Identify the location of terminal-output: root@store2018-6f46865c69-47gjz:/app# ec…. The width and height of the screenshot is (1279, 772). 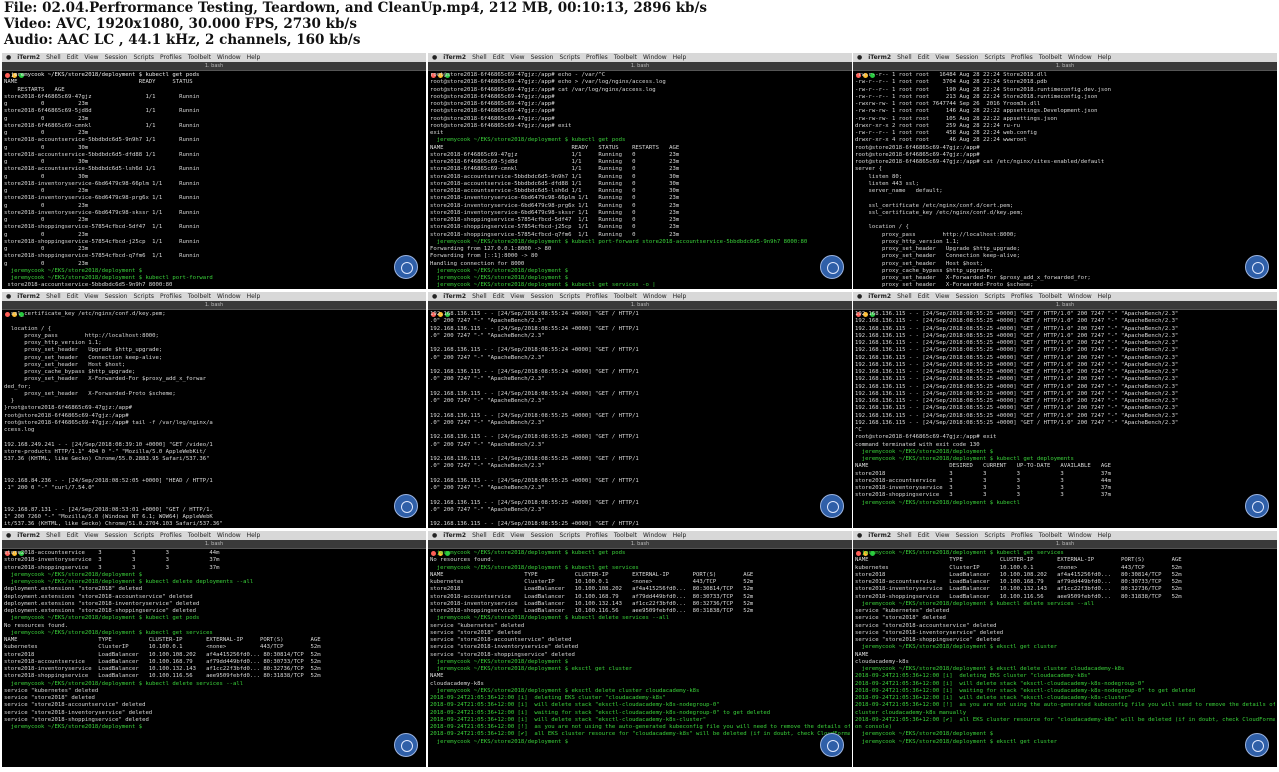
(640, 179).